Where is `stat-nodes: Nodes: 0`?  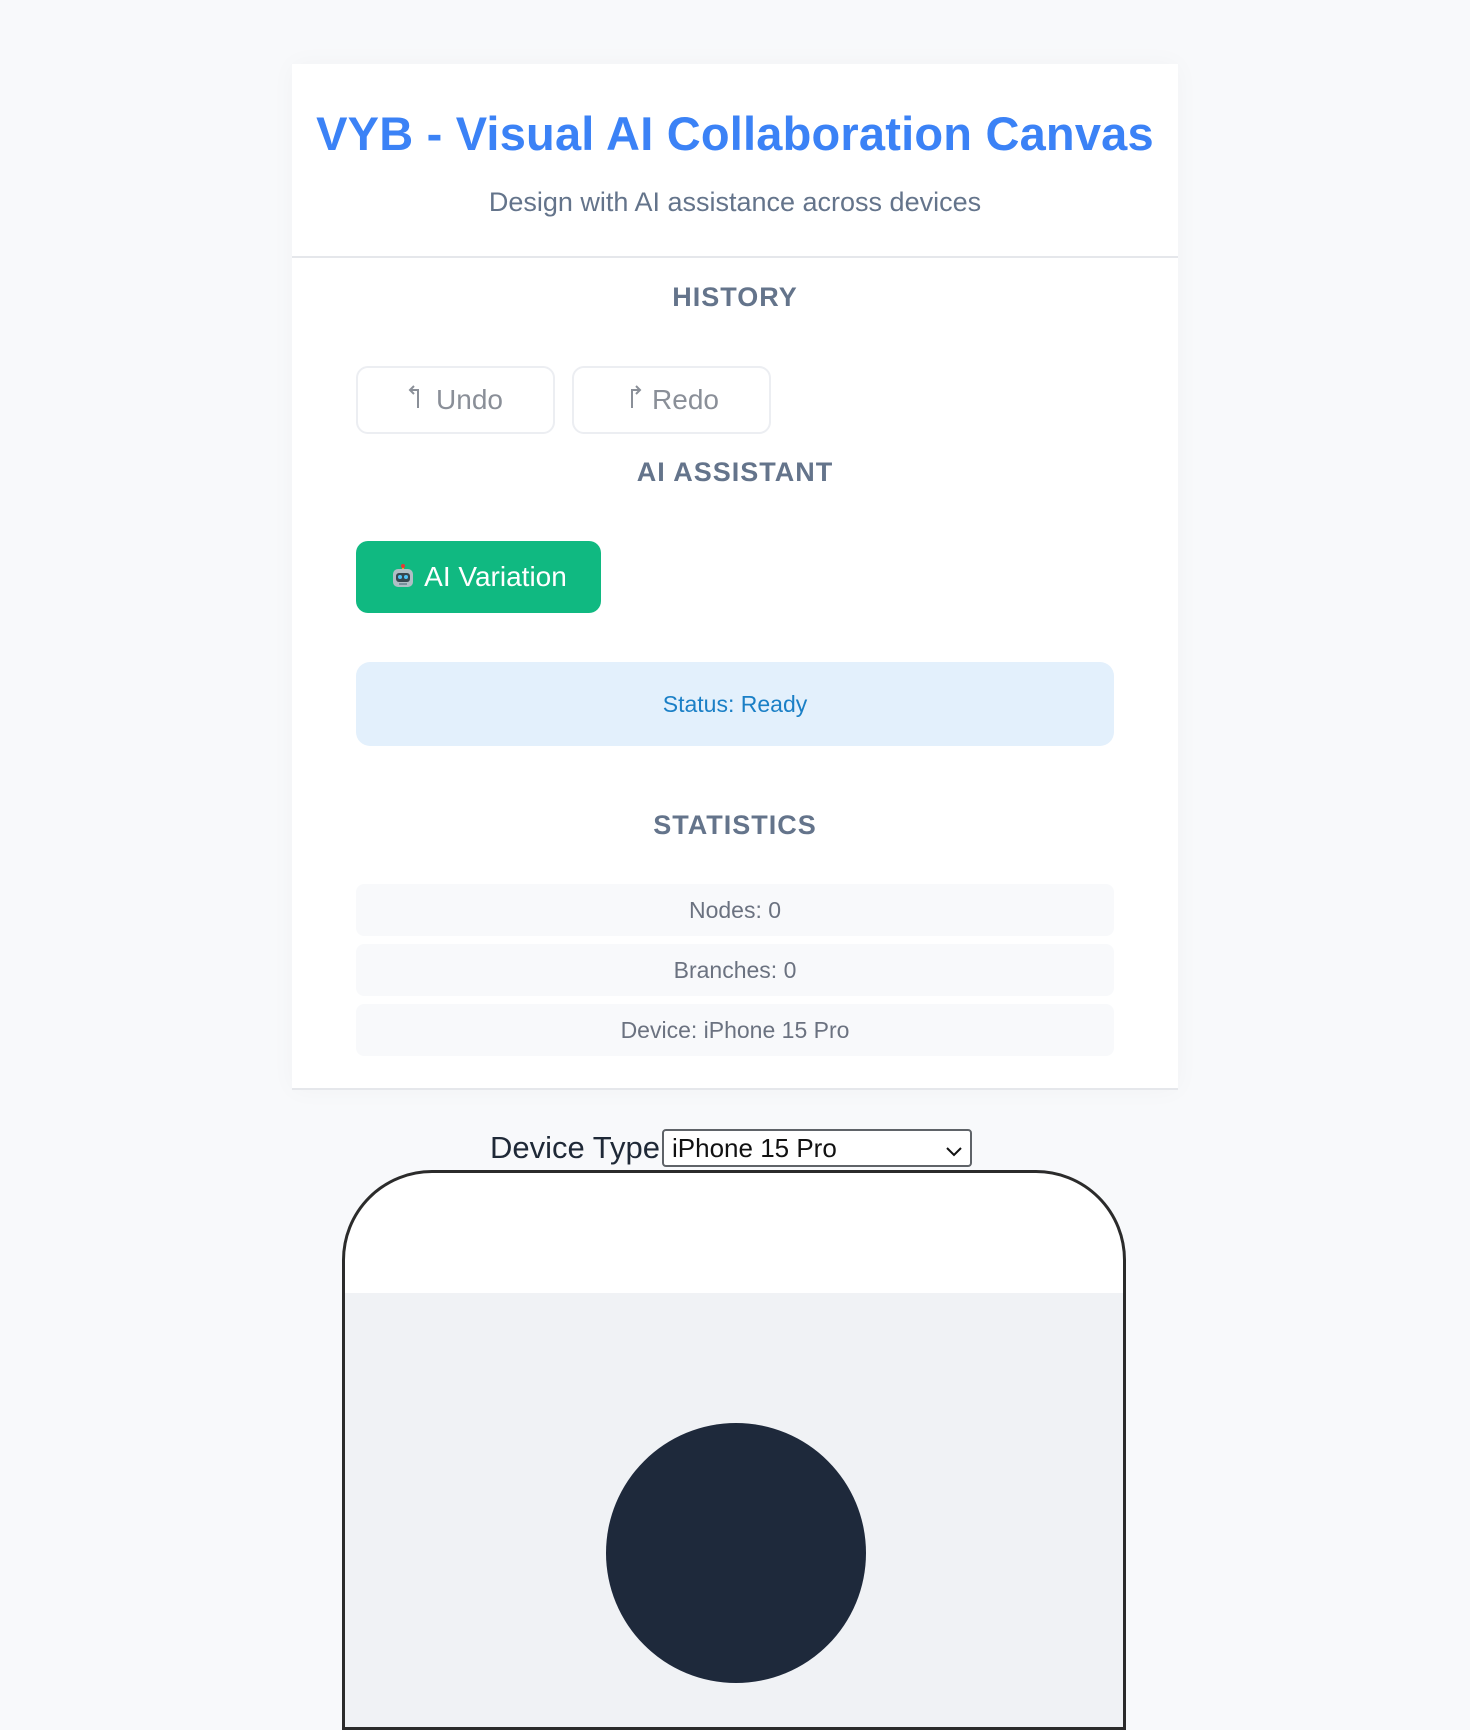
stat-nodes: Nodes: 0 is located at coordinates (735, 910).